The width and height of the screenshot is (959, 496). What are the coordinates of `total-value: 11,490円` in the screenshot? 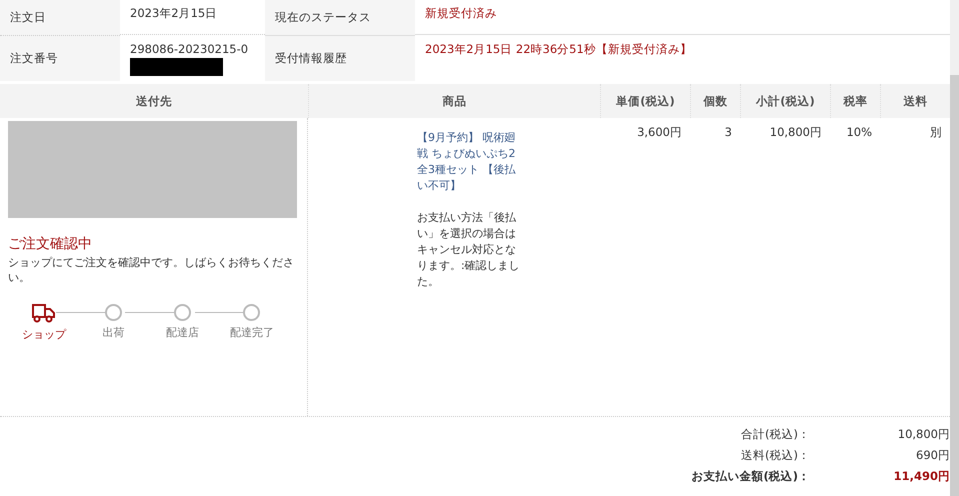 It's located at (921, 476).